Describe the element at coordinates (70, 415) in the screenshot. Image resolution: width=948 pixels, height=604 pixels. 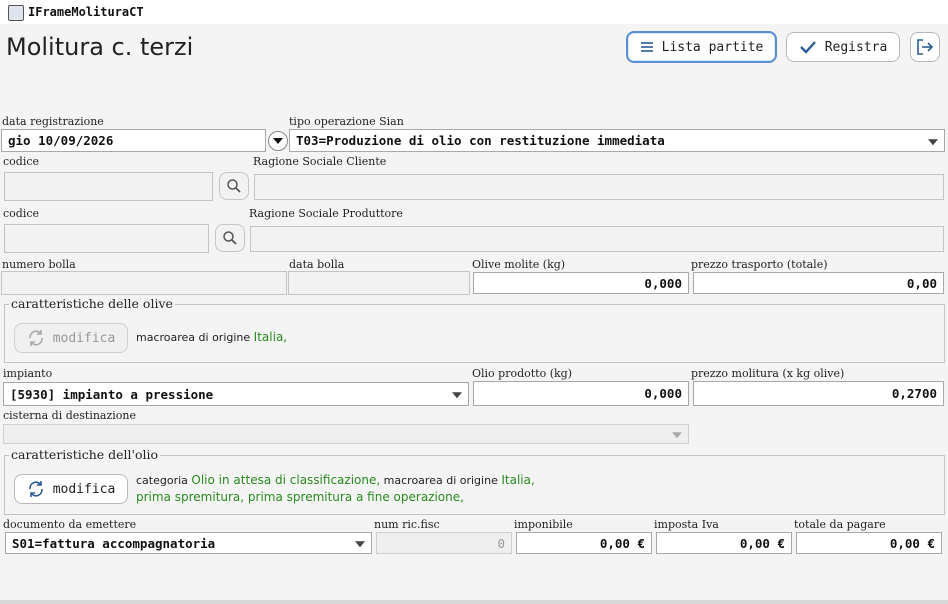
I see `cisterna-label: cisterna di destinazione` at that location.